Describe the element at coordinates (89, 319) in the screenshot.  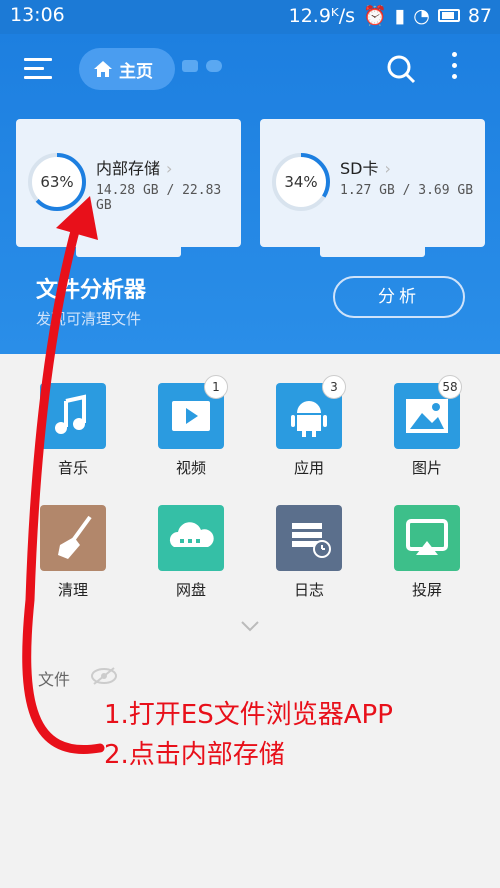
I see `analyzer-subtitle: 发现可清理文件` at that location.